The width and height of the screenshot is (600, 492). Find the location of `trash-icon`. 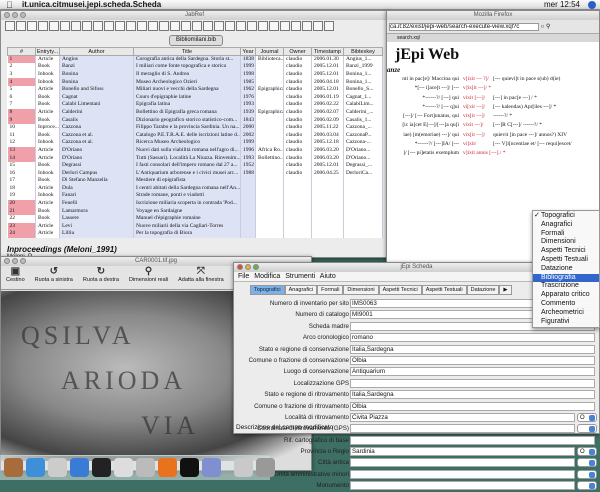

trash-icon is located at coordinates (265, 467).